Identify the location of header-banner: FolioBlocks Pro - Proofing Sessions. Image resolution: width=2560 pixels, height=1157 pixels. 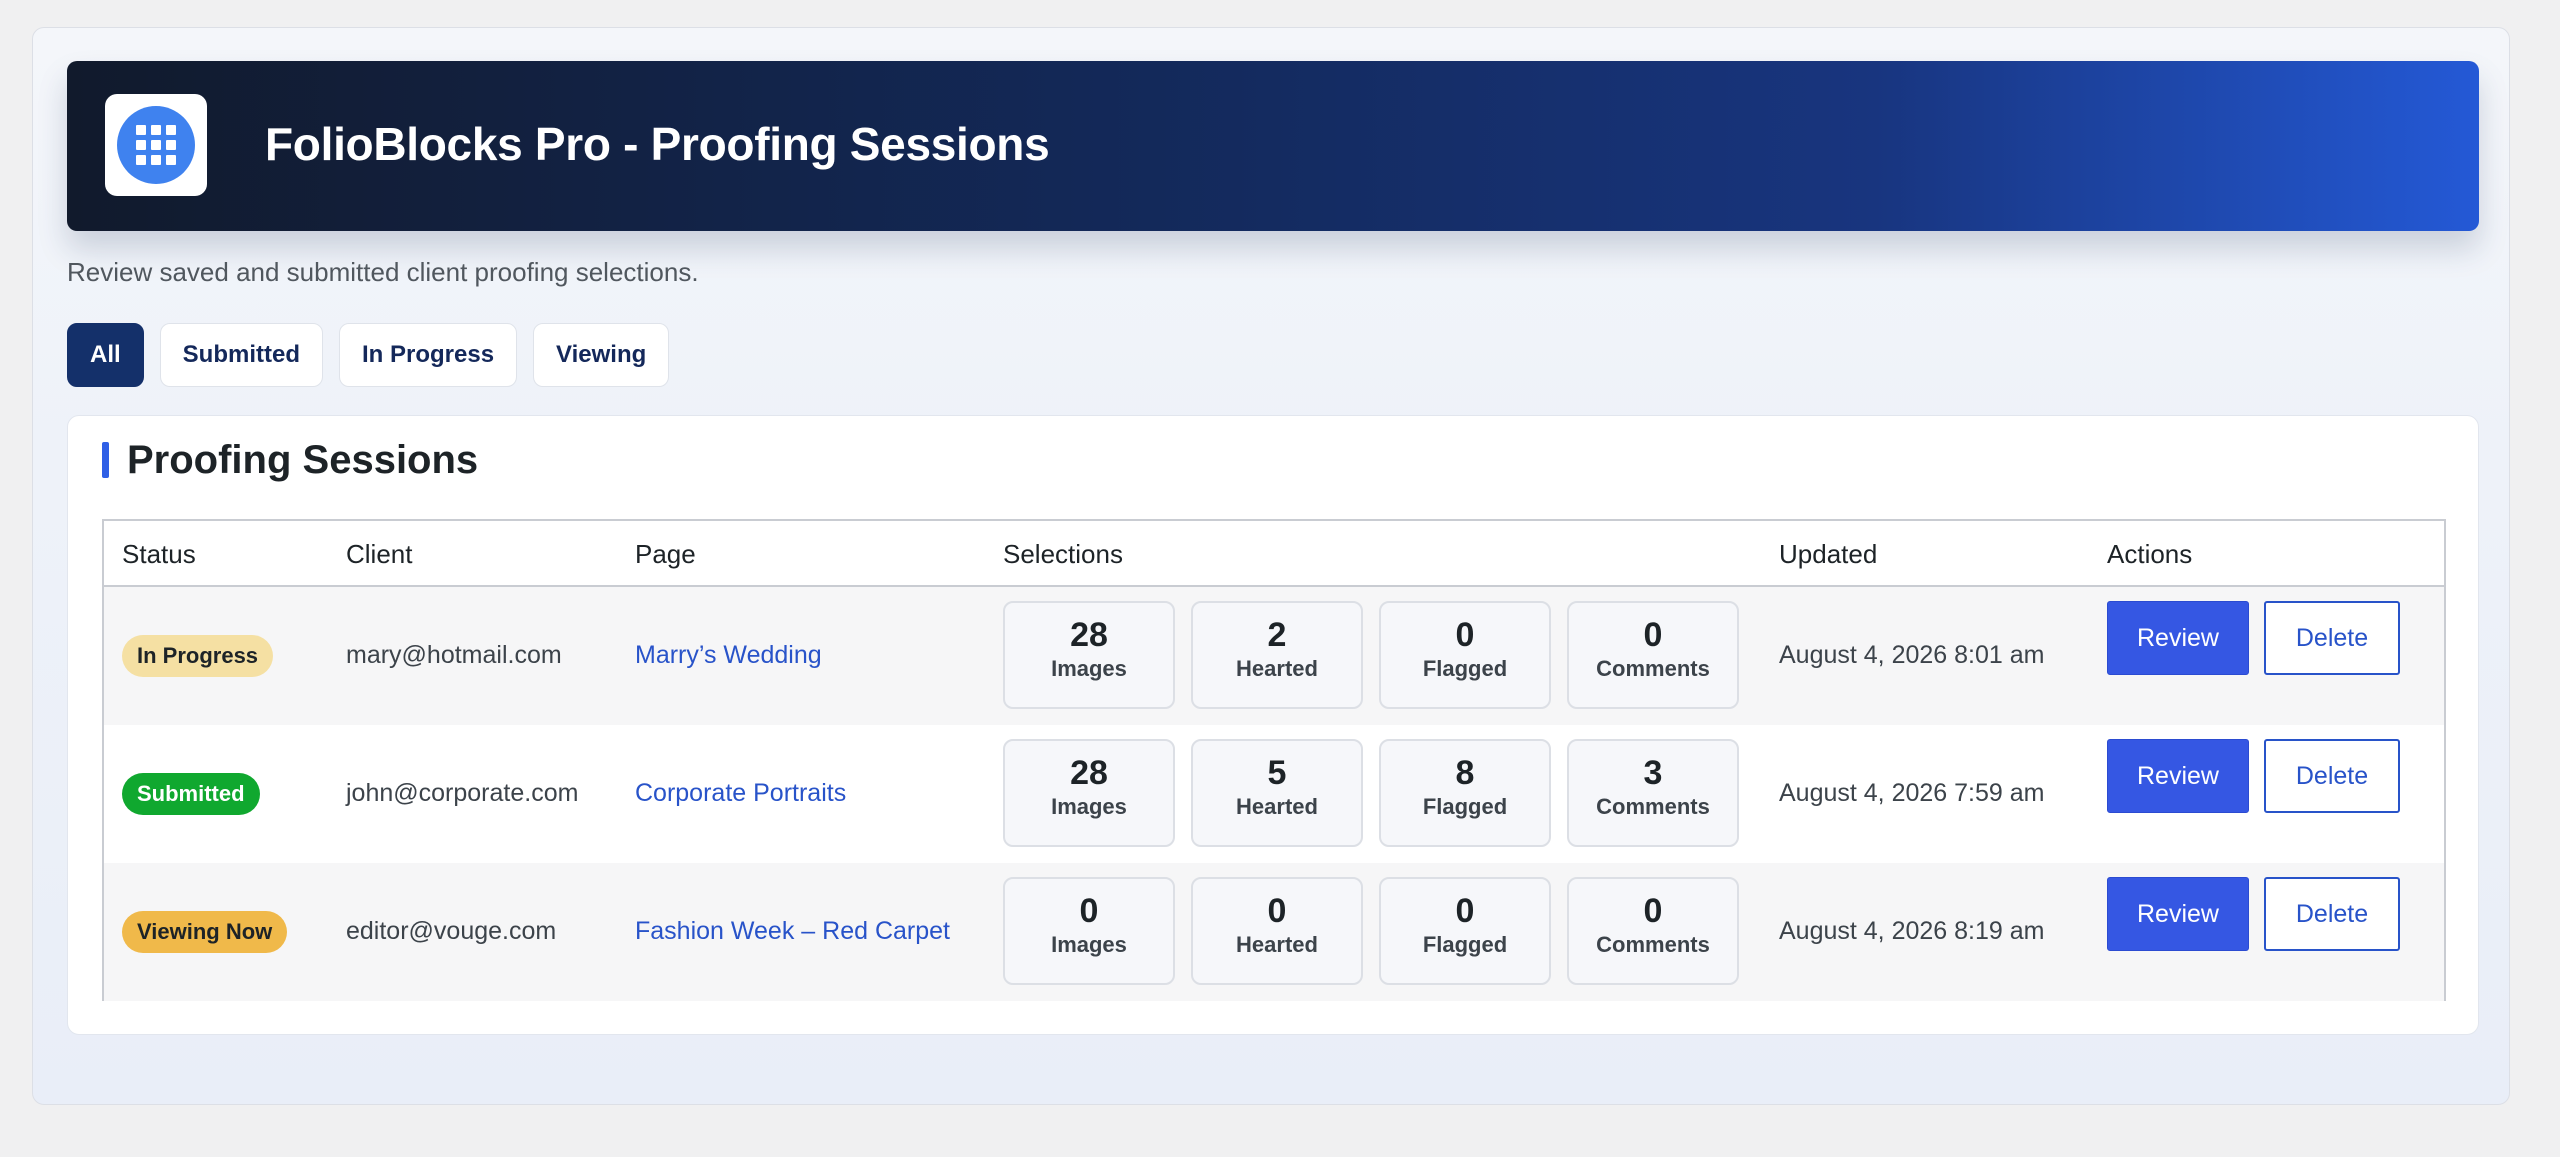
(1273, 146).